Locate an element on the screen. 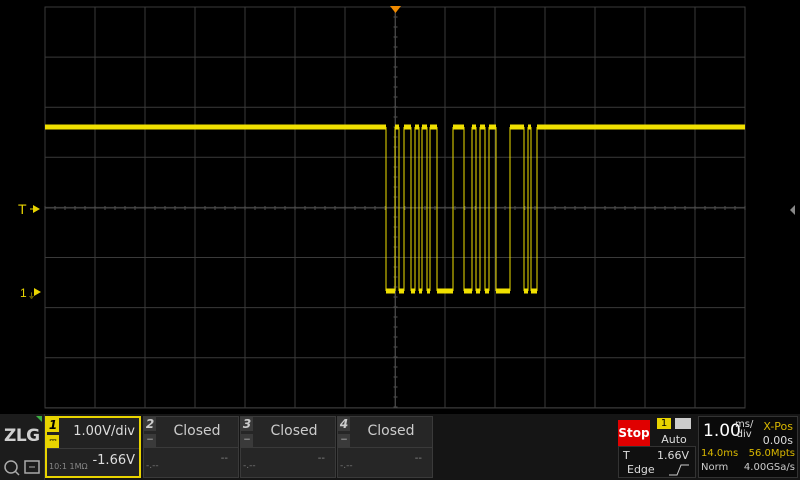 The width and height of the screenshot is (800, 480). trigger-coupling-icon is located at coordinates (683, 423).